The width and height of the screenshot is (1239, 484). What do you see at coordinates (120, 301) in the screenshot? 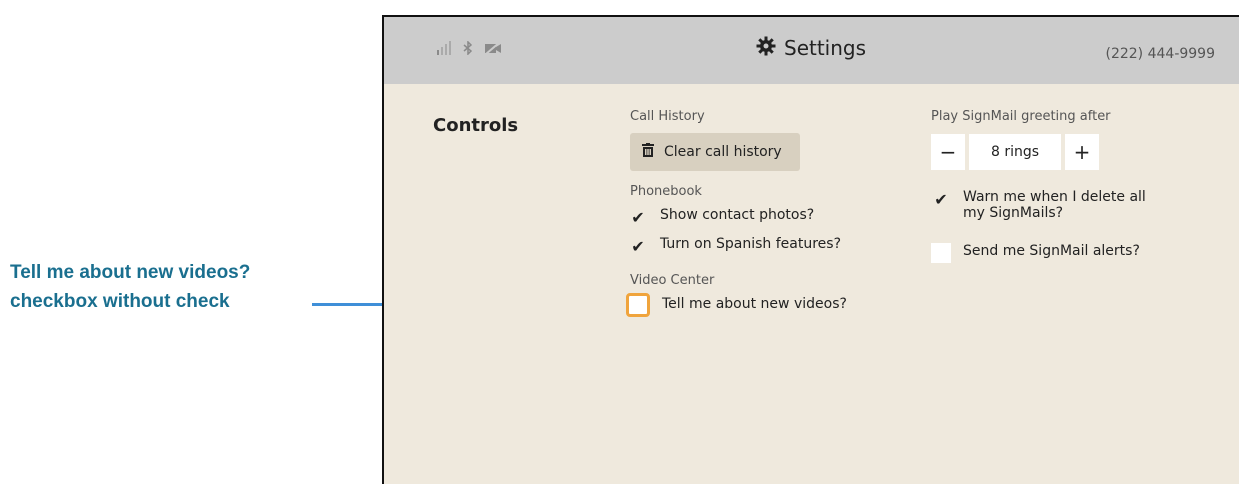
I see `callout-line2: checkbox without check` at bounding box center [120, 301].